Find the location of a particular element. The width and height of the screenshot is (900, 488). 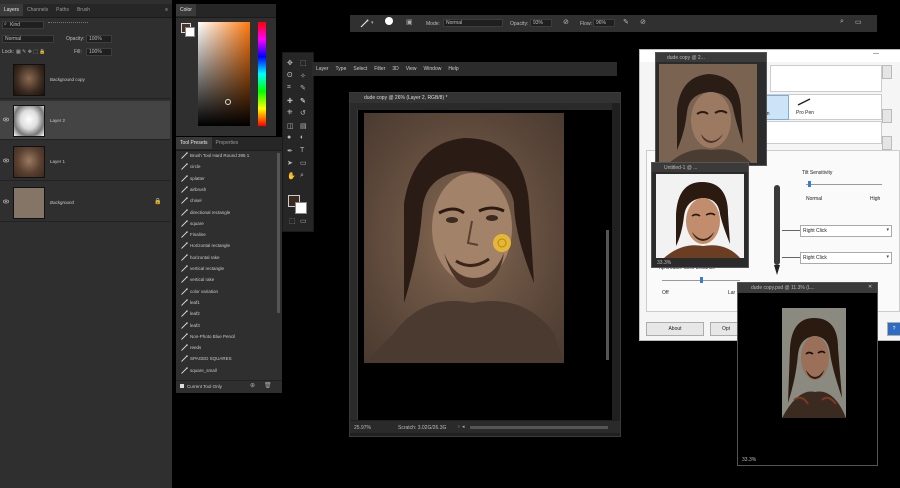

tool-preset-item: chisel is located at coordinates (226, 201).